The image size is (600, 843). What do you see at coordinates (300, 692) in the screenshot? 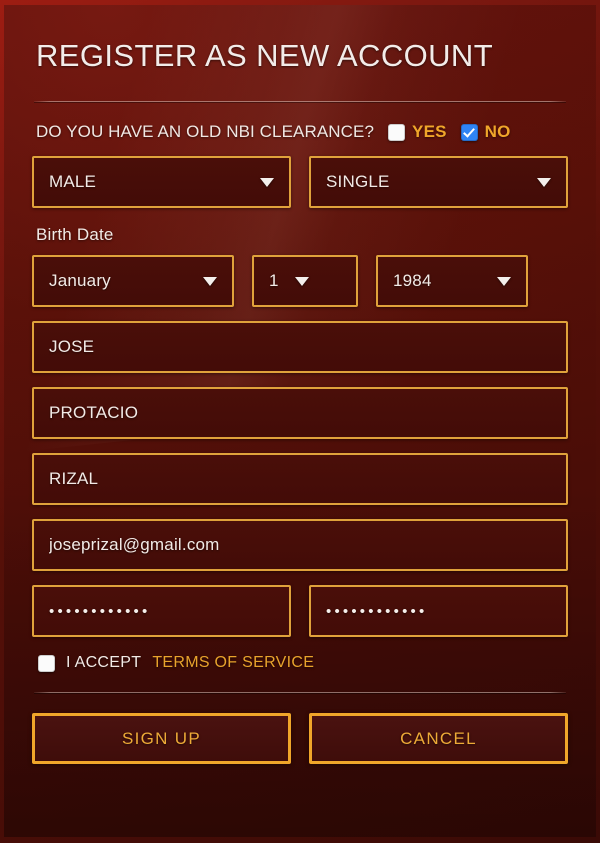
I see `actions-divider` at bounding box center [300, 692].